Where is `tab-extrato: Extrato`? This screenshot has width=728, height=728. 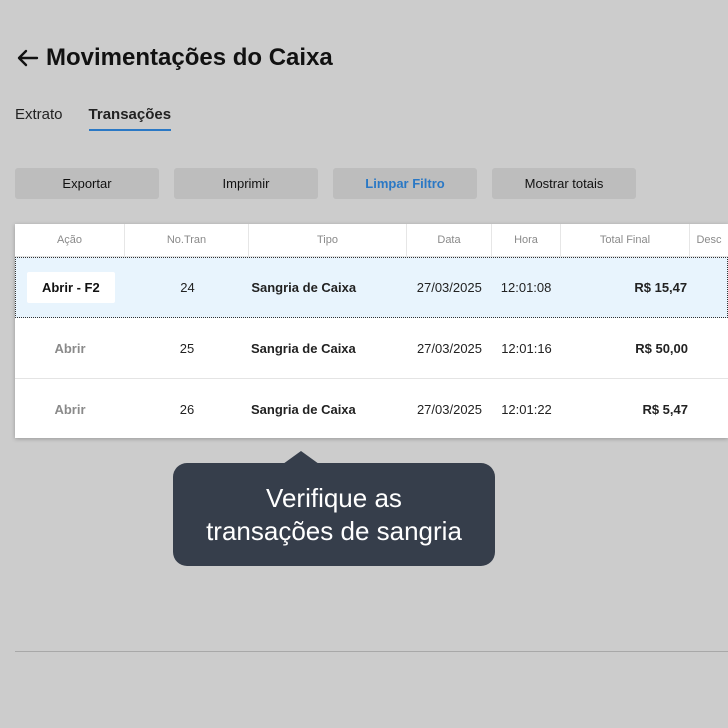 tab-extrato: Extrato is located at coordinates (39, 118).